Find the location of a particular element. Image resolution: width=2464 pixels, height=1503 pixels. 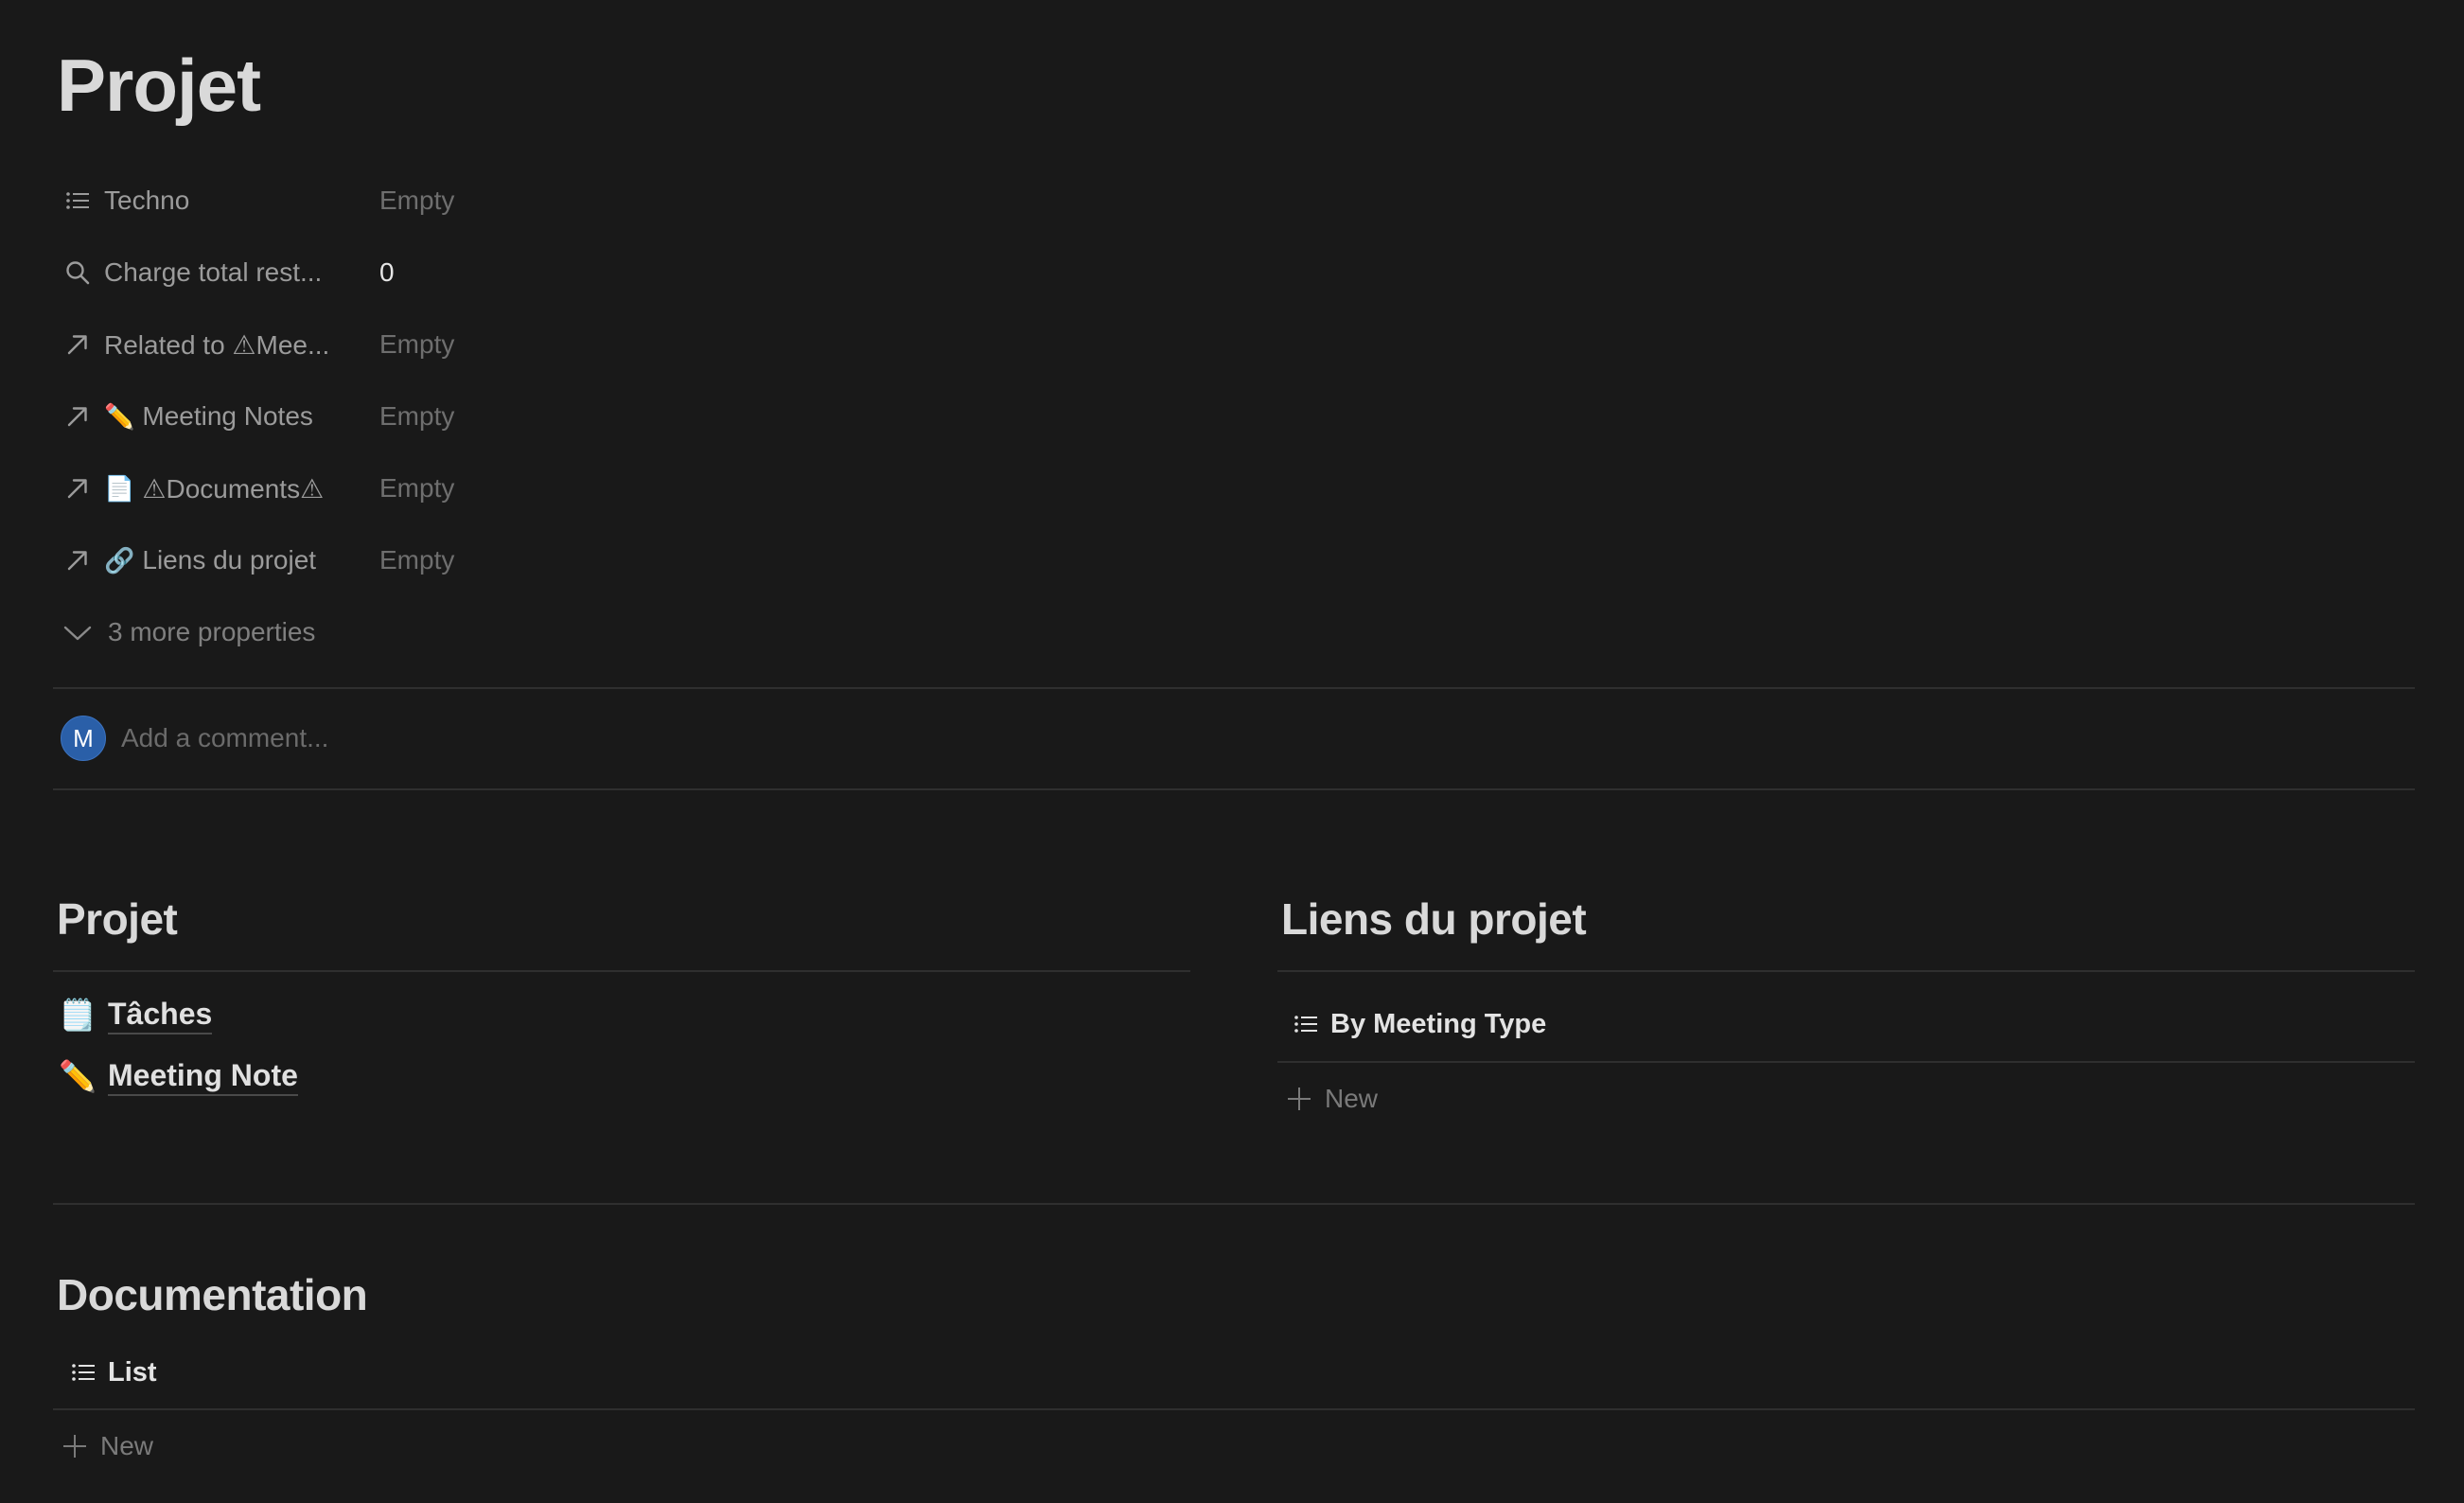

property-techno: Techno Empty is located at coordinates (526, 201).